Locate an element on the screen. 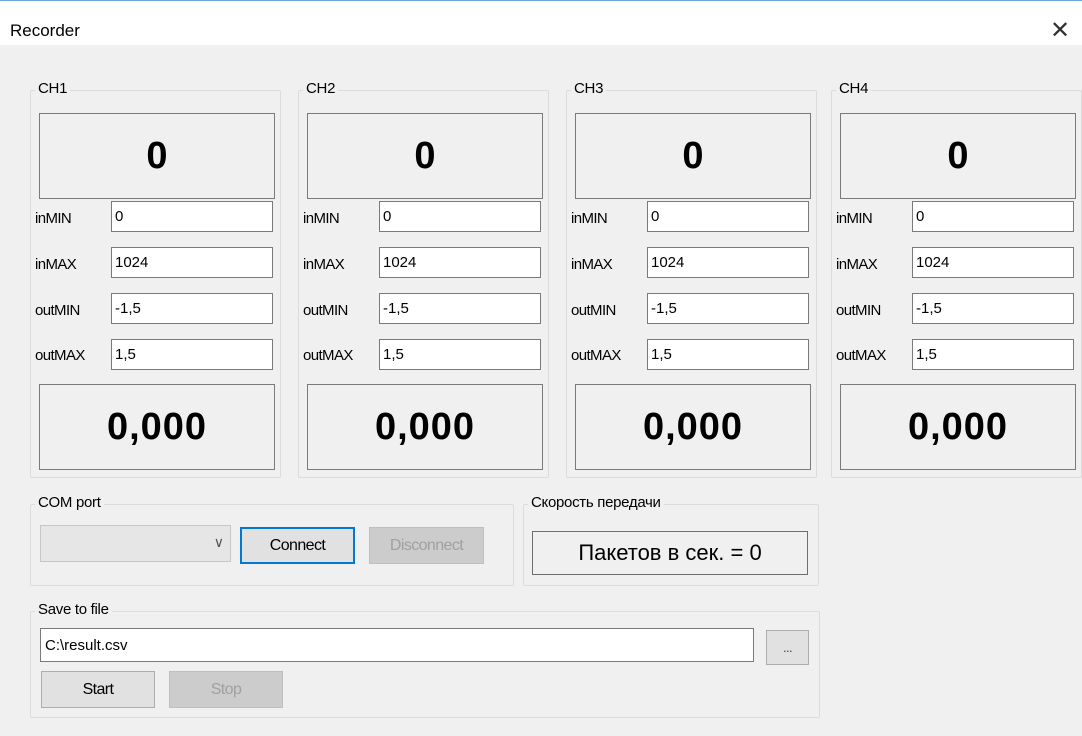 This screenshot has width=1082, height=736. channel-group-ch4: CH4 0 inMIN inMAX outMIN outMAX 0,000 is located at coordinates (956, 279).